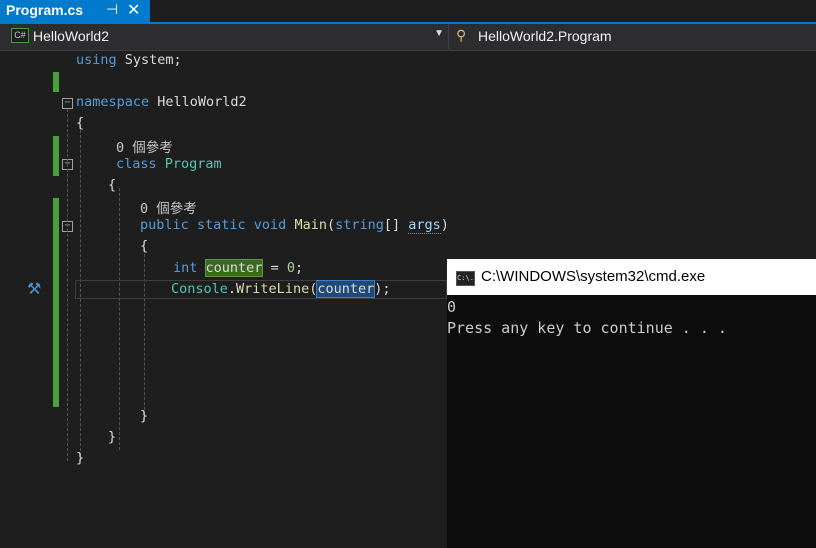 The image size is (816, 548). I want to click on csharp-file-icon: C#, so click(20, 35).